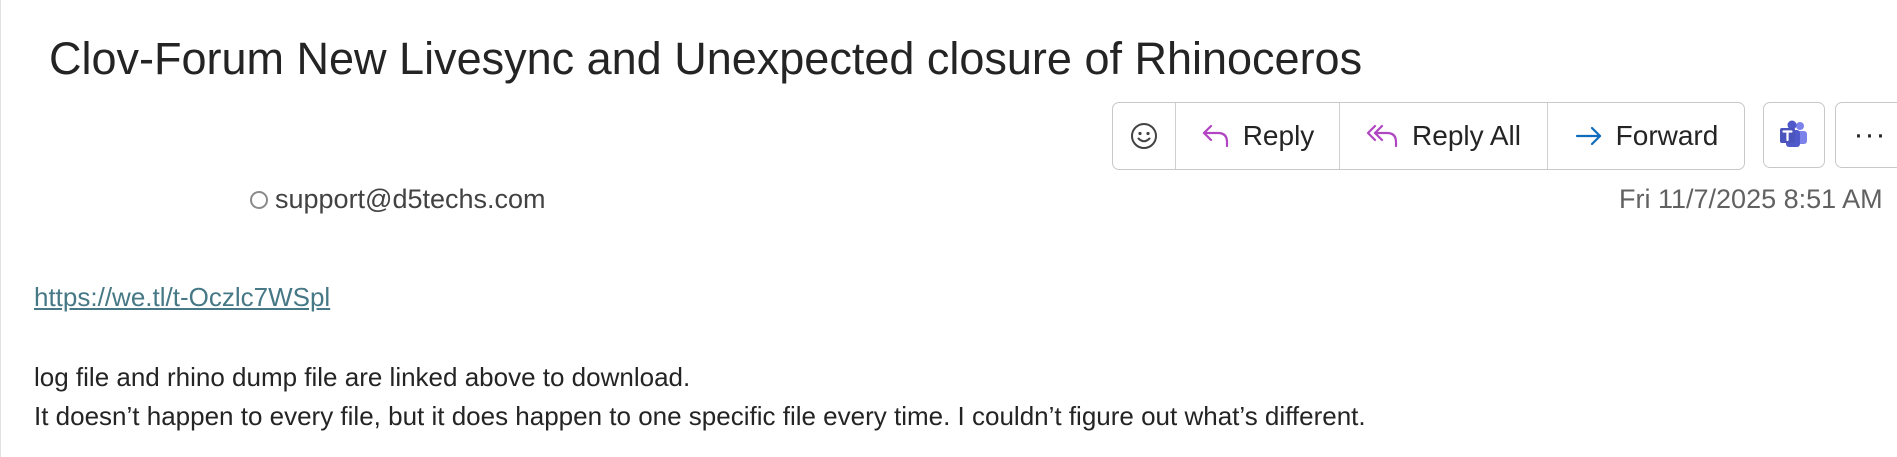 This screenshot has height=457, width=1897. Describe the element at coordinates (182, 297) in the screenshot. I see `wetransfer-link: https://we.tl/t-Oczlc7WSpl` at that location.